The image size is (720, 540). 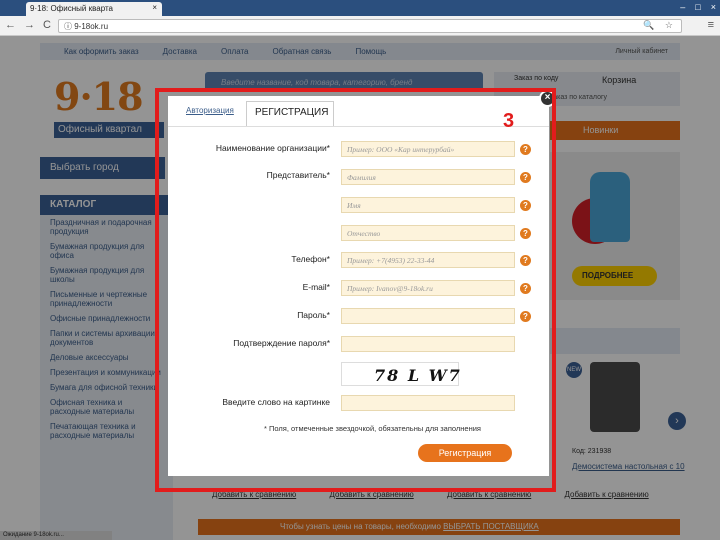 I want to click on window-titlebar: 9·18: Офисный кварта × – □ ×, so click(x=360, y=8).